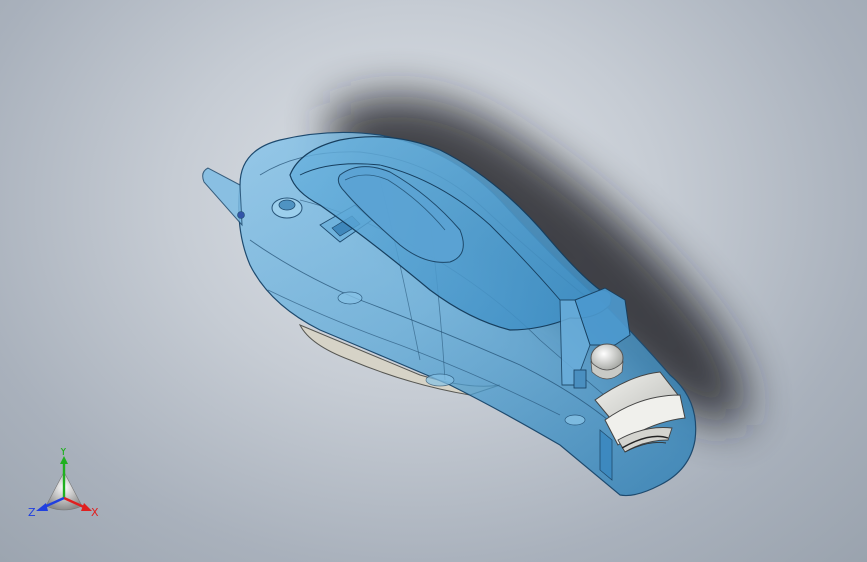  Describe the element at coordinates (32, 512) in the screenshot. I see `triad-z-label: Z` at that location.